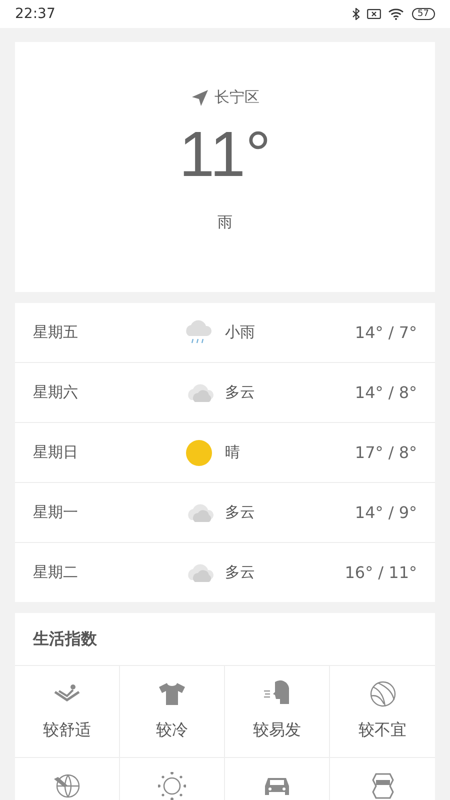  What do you see at coordinates (225, 154) in the screenshot?
I see `current-temperature: 11°` at bounding box center [225, 154].